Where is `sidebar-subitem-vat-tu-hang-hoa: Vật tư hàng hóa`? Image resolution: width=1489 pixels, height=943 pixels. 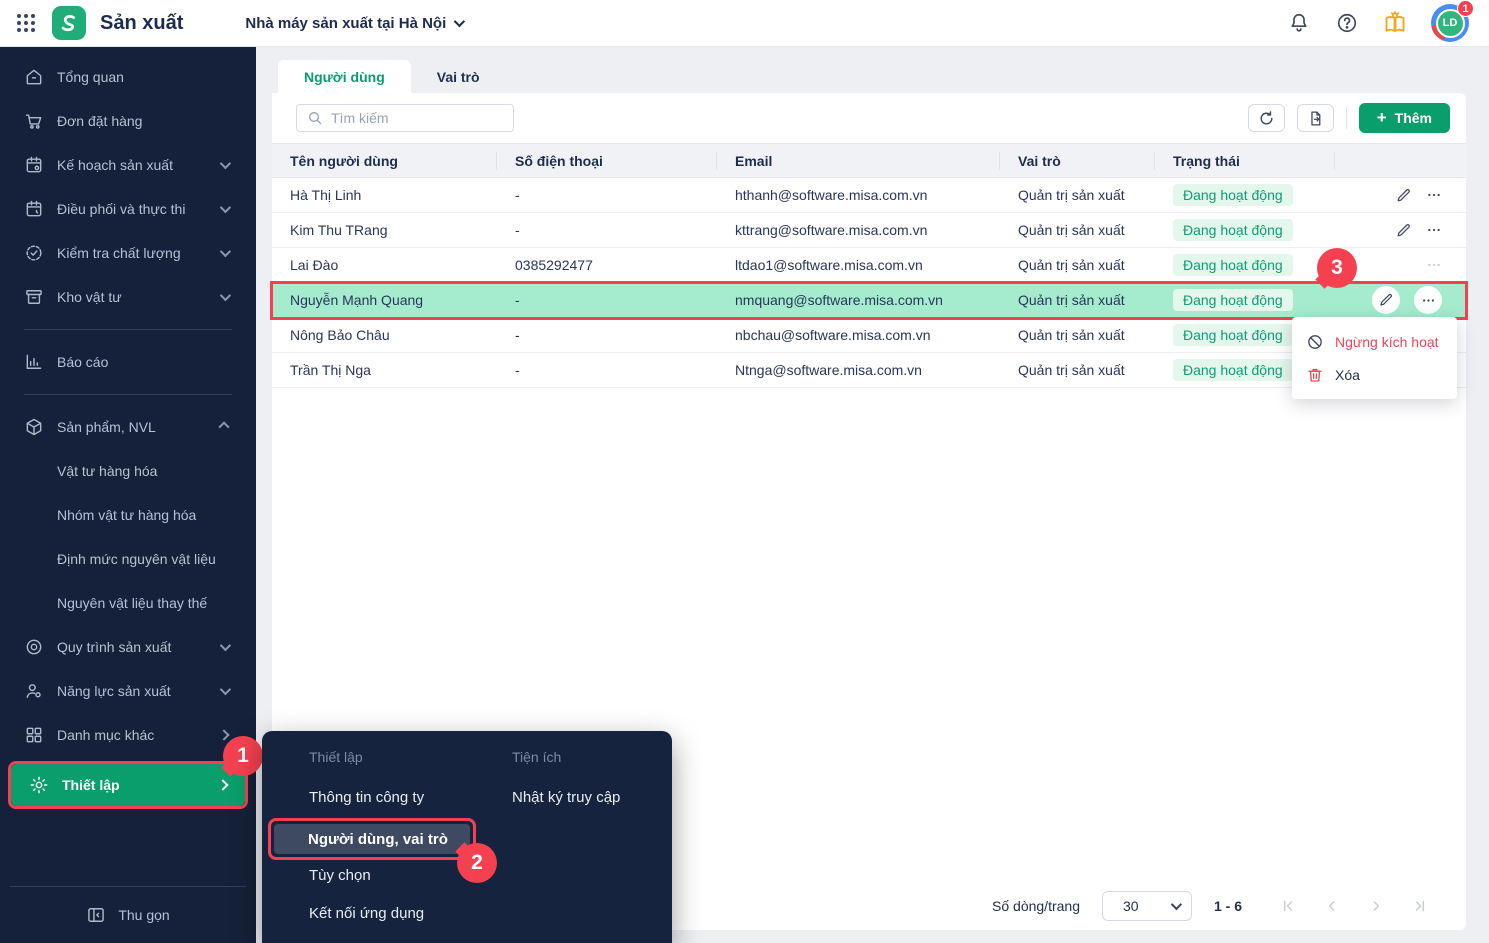 sidebar-subitem-vat-tu-hang-hoa: Vật tư hàng hóa is located at coordinates (128, 471).